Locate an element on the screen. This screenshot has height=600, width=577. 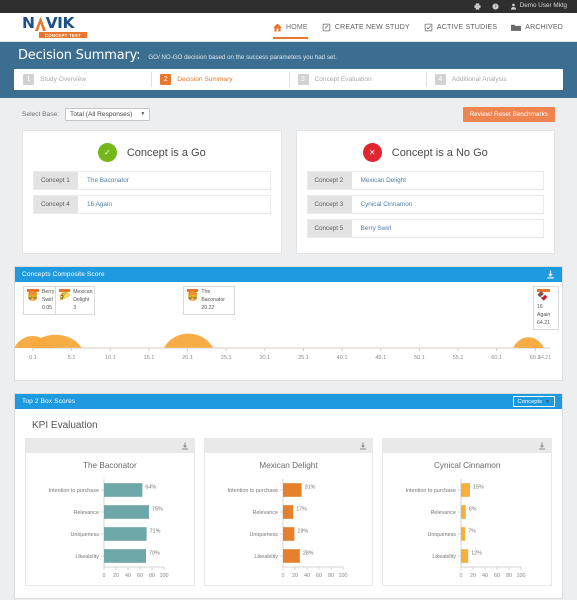
navik-logo: N VIK CONCEPT TEST is located at coordinates (43, 26).